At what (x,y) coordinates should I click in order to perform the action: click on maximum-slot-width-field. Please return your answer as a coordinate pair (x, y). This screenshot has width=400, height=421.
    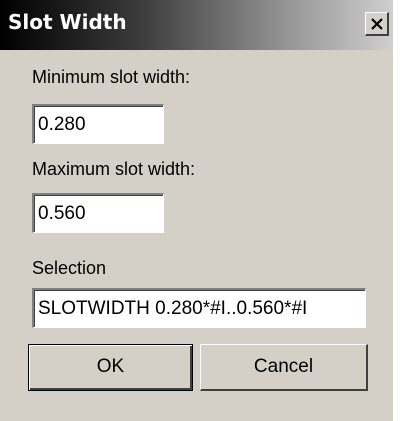
    Looking at the image, I should click on (98, 213).